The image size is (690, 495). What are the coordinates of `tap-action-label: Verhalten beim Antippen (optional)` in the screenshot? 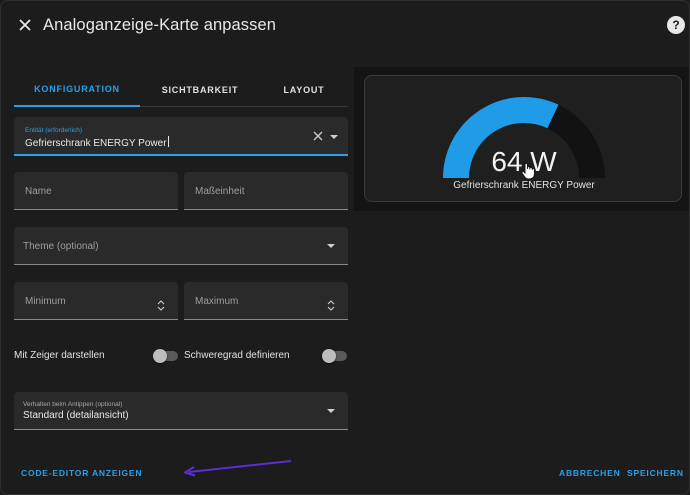 It's located at (73, 404).